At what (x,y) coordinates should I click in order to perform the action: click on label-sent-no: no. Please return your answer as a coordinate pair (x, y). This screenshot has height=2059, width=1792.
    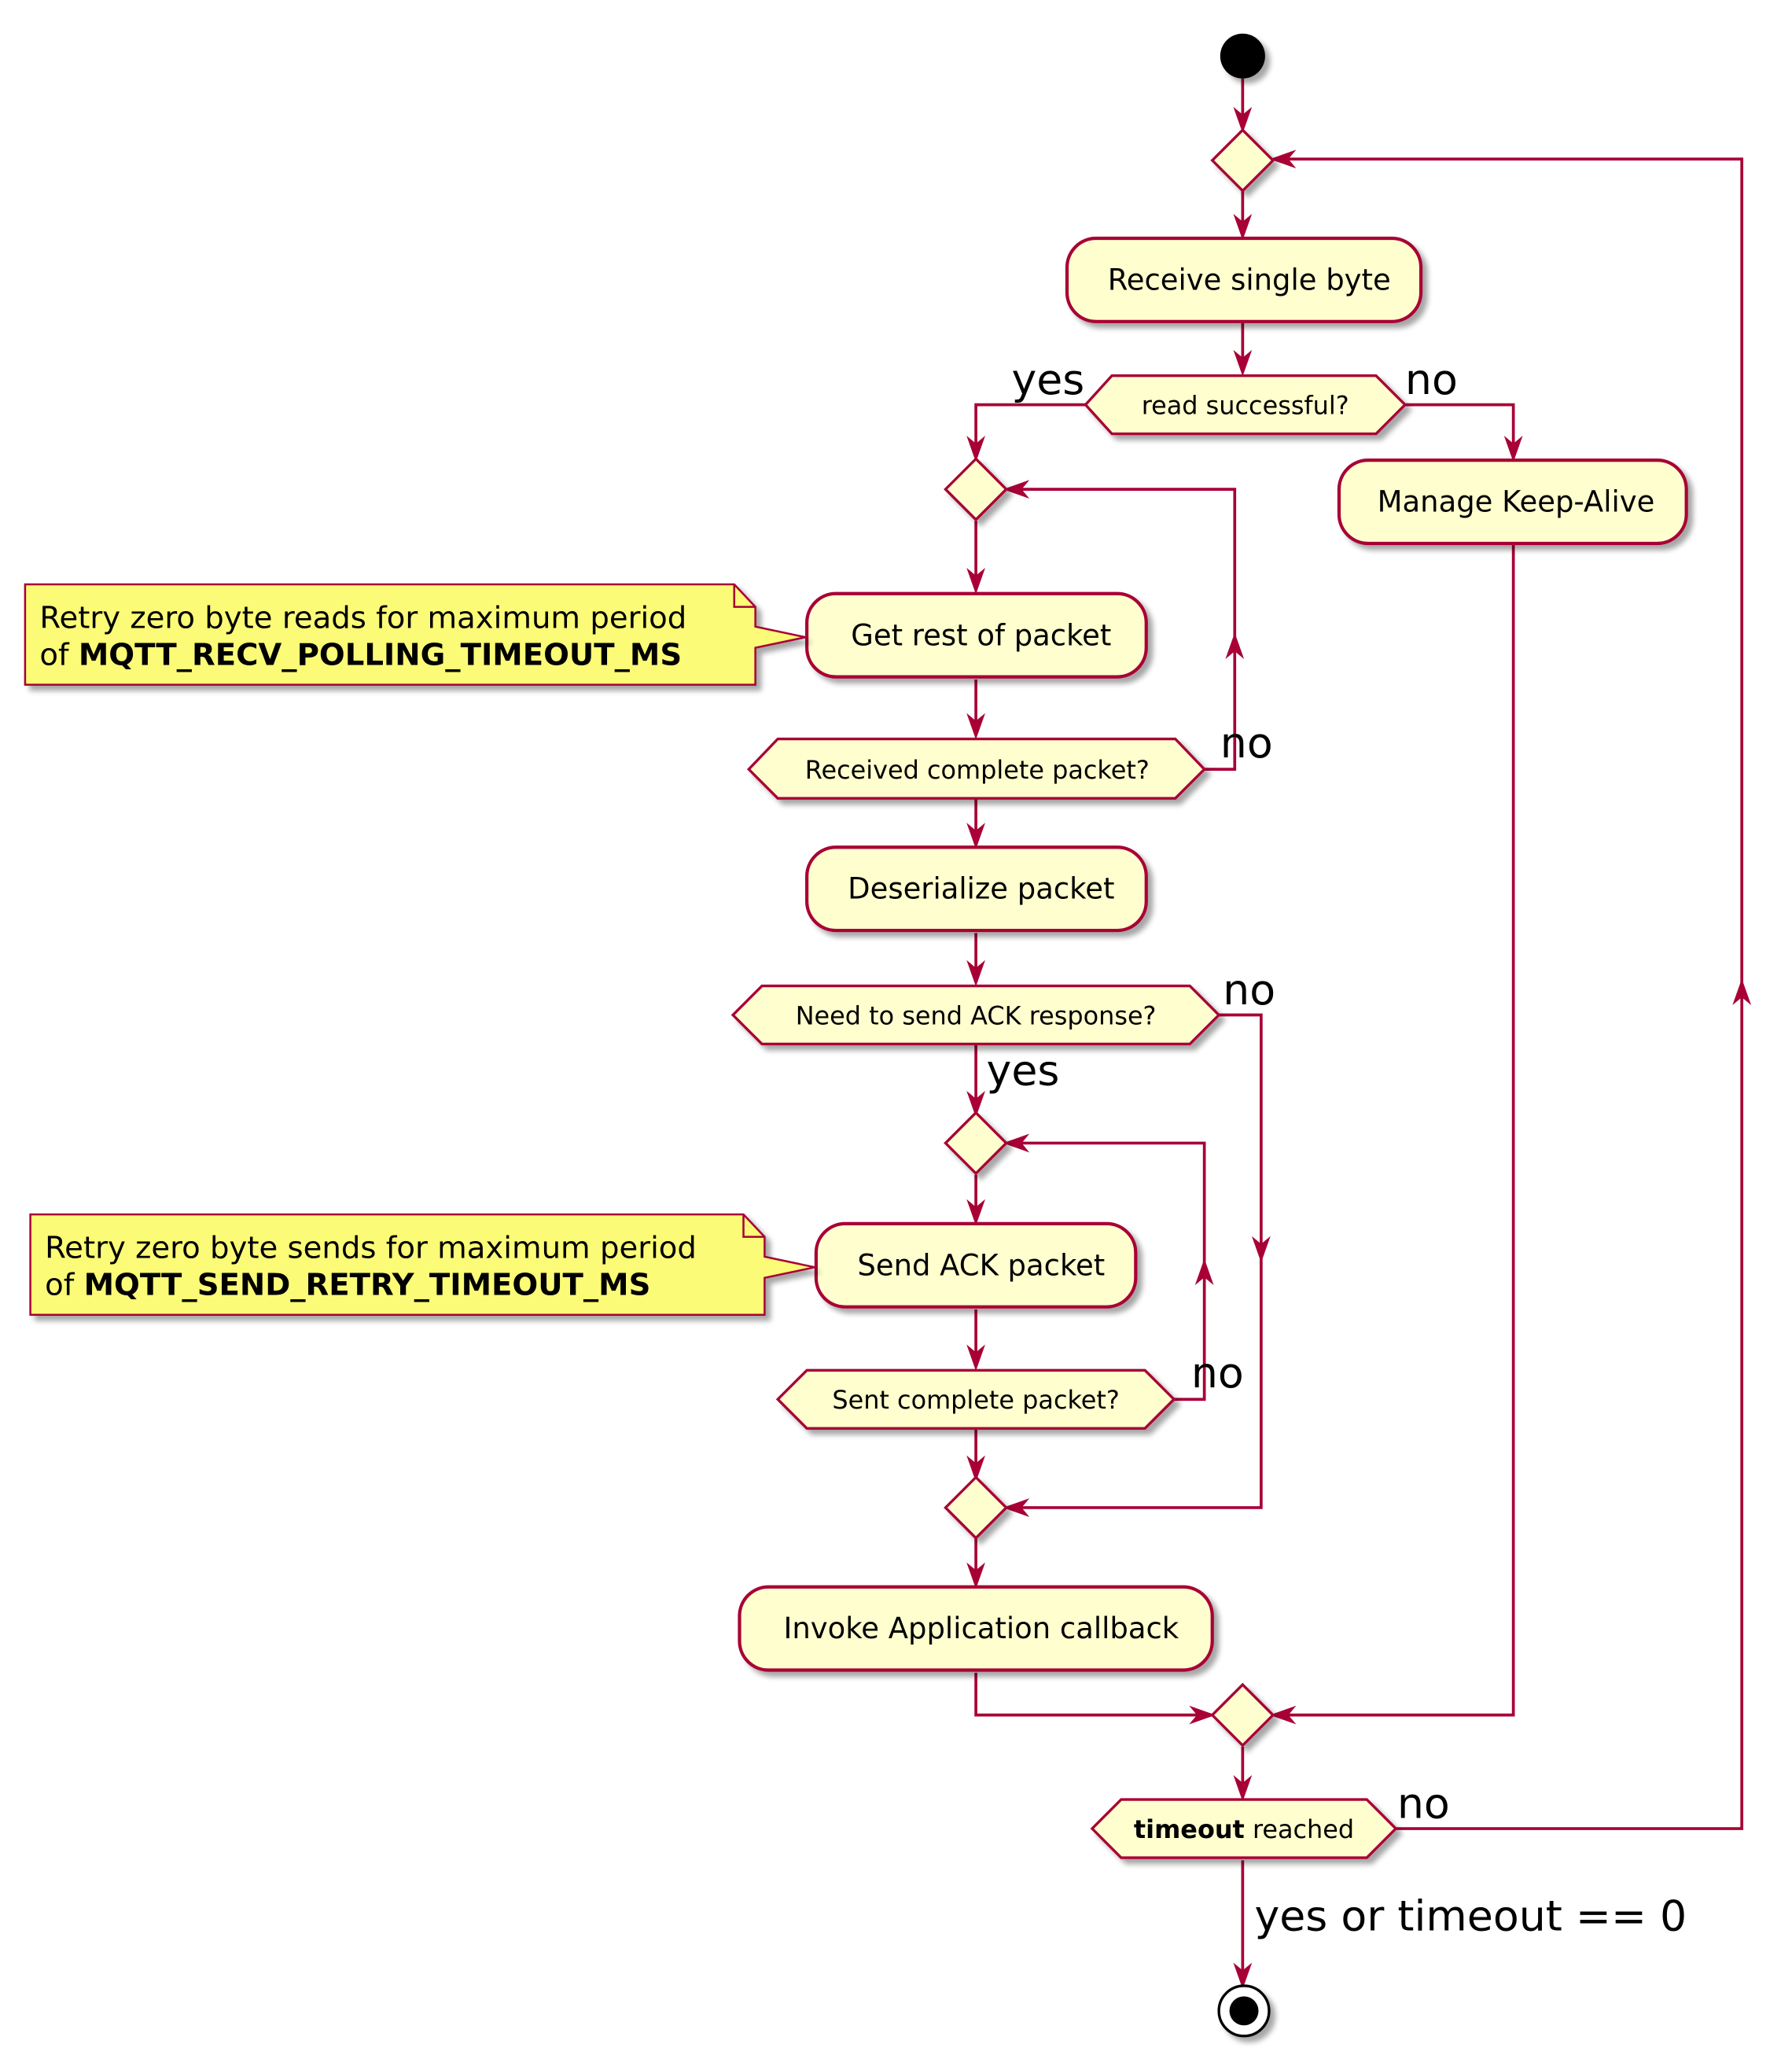
    Looking at the image, I should click on (1217, 1373).